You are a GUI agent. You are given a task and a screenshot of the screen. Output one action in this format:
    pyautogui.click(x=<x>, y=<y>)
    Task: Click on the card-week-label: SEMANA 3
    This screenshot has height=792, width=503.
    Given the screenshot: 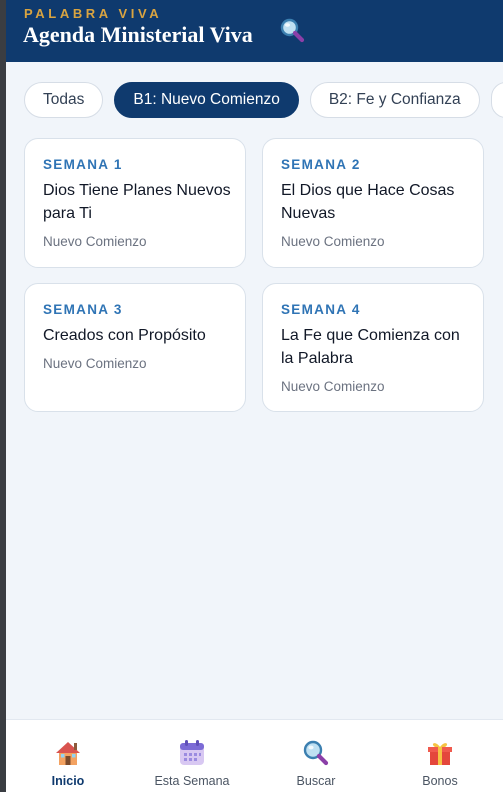 What is the action you would take?
    pyautogui.click(x=83, y=309)
    